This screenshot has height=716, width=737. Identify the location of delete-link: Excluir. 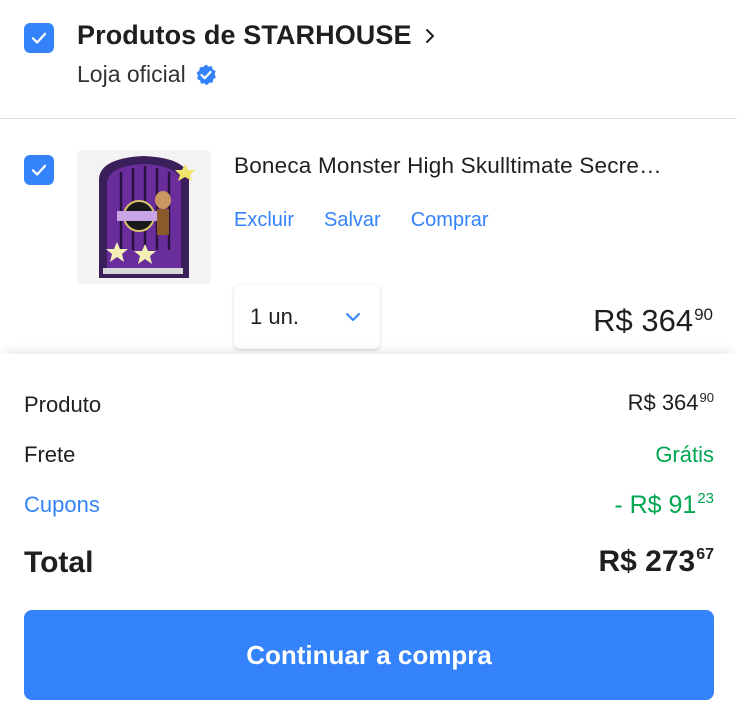
(264, 220).